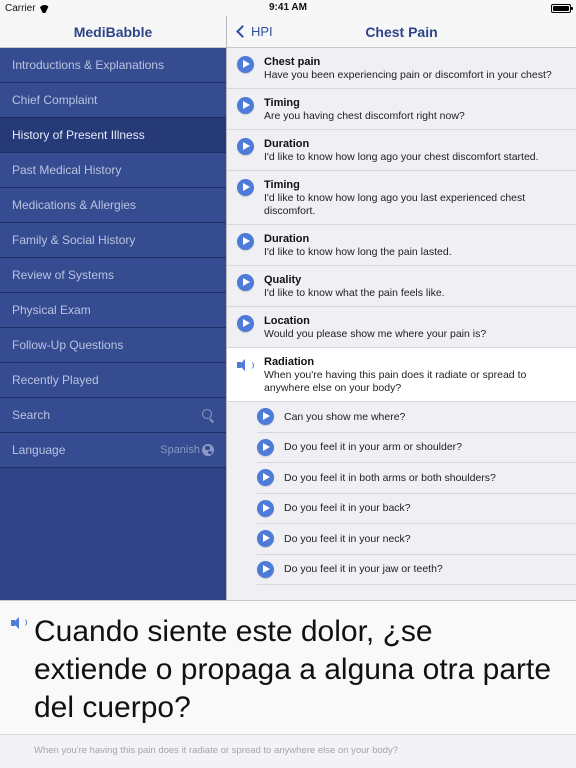  Describe the element at coordinates (208, 415) in the screenshot. I see `search-icon` at that location.